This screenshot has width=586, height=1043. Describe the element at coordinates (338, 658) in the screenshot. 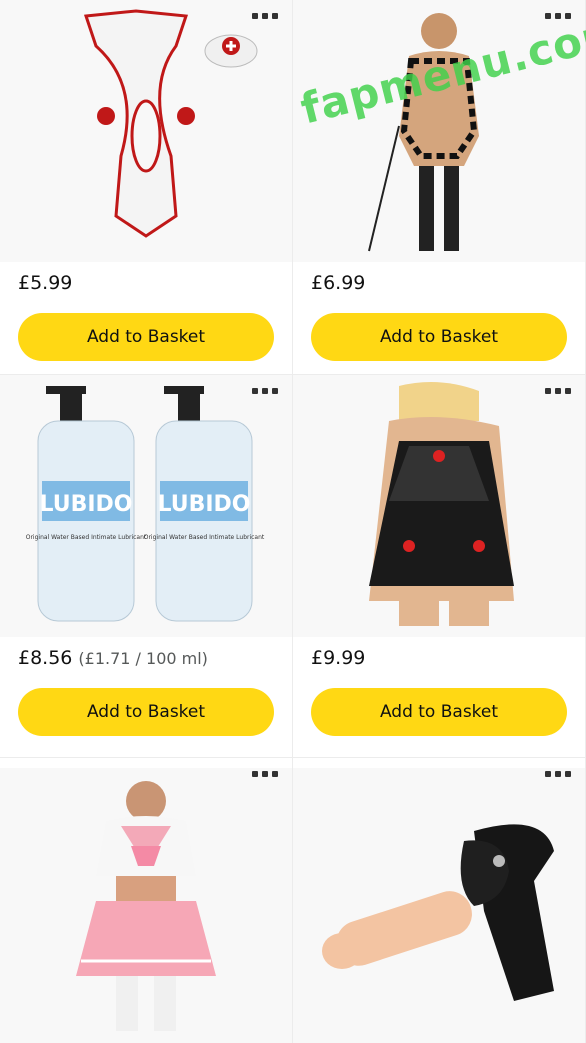

I see `product-price: £9.99` at that location.